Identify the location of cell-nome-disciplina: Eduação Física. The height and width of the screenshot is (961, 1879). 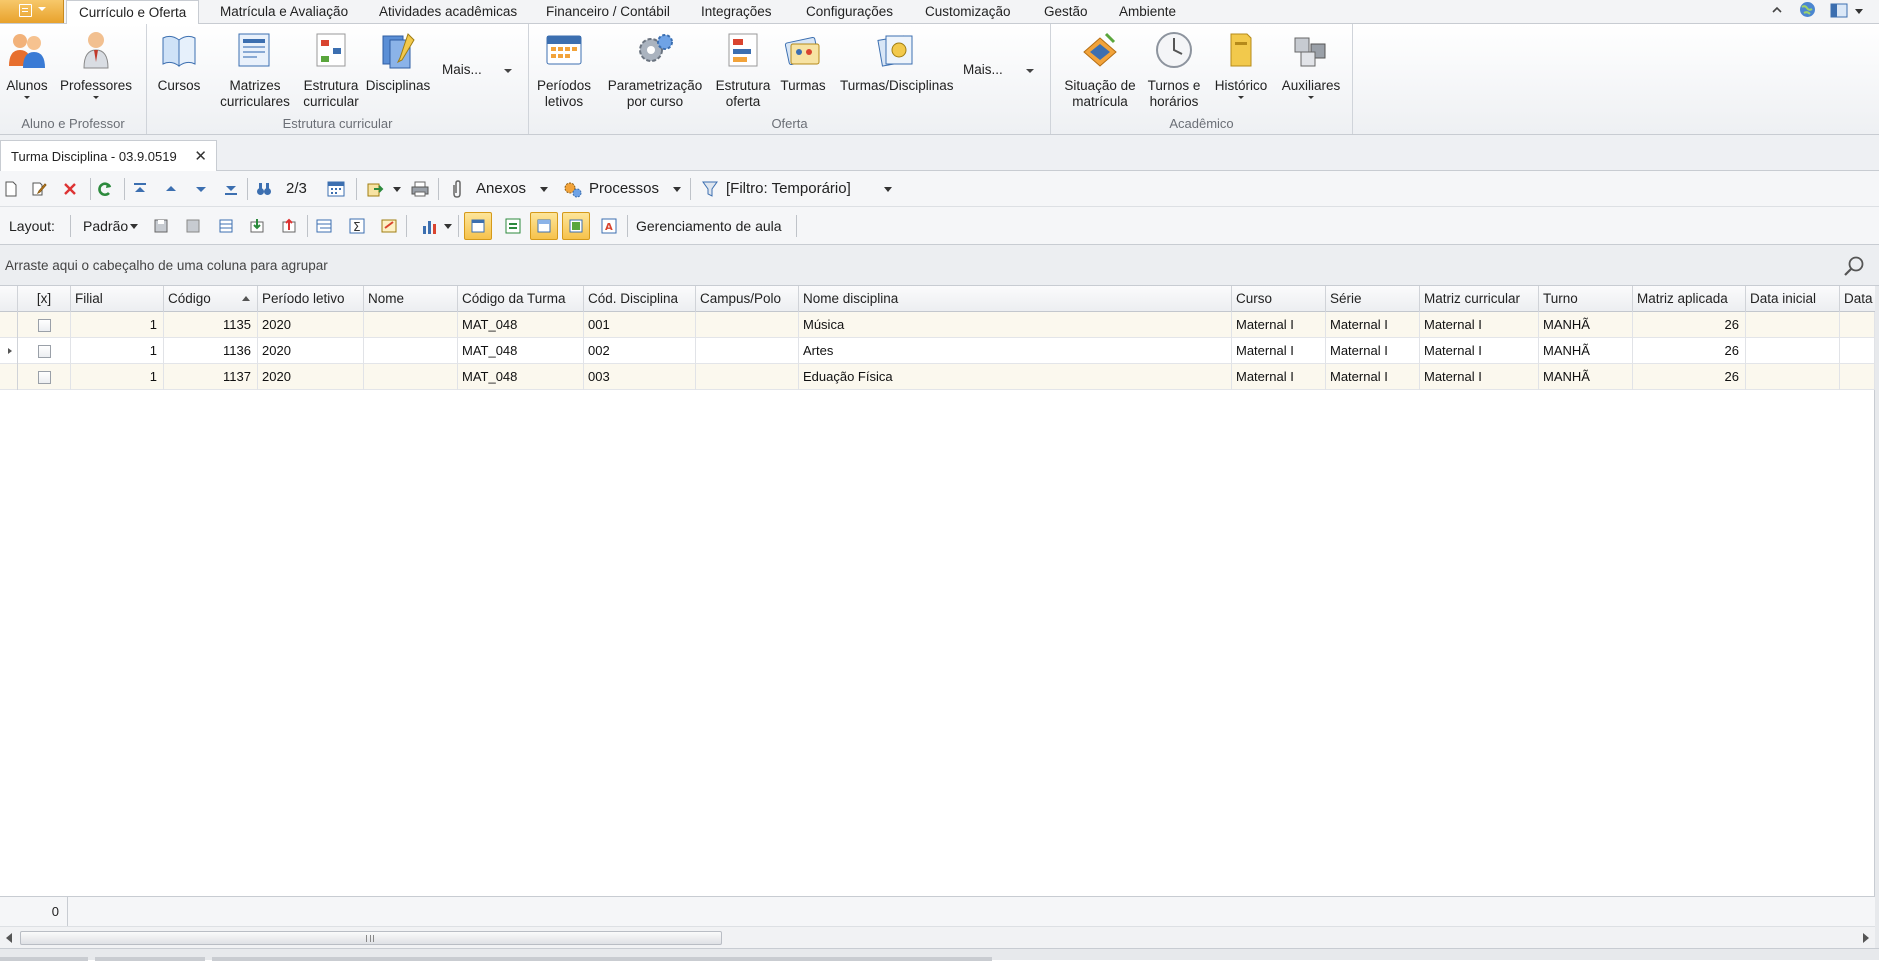
(1015, 377).